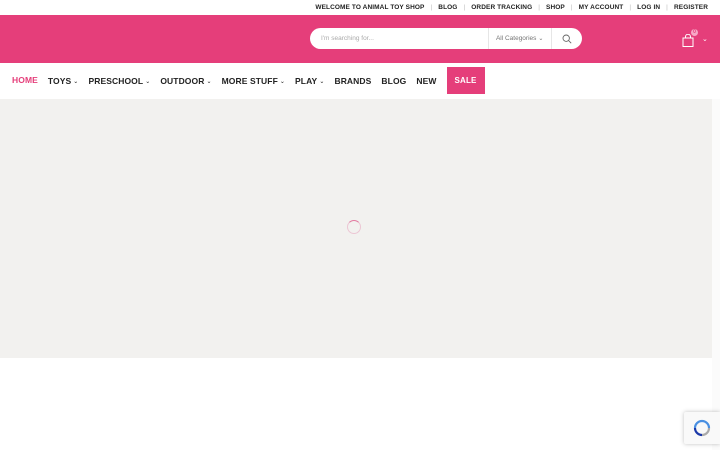 This screenshot has width=720, height=450. Describe the element at coordinates (691, 7) in the screenshot. I see `topbar-link-register: REGISTER` at that location.